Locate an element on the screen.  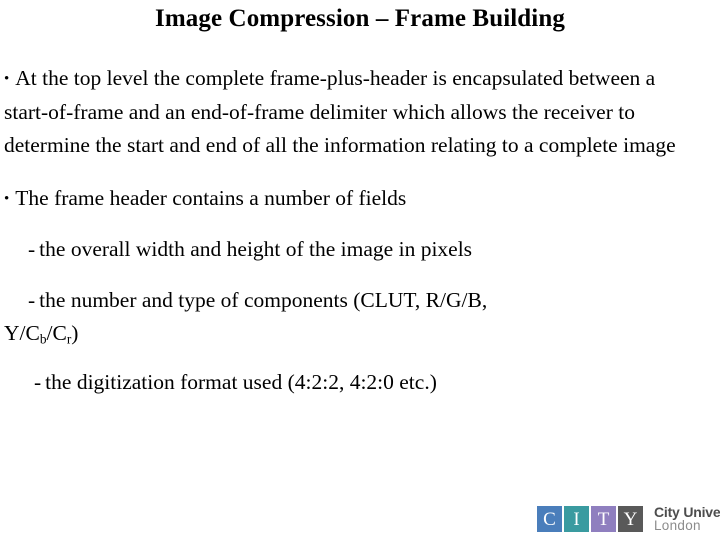
logo-square-y: Y is located at coordinates (630, 519).